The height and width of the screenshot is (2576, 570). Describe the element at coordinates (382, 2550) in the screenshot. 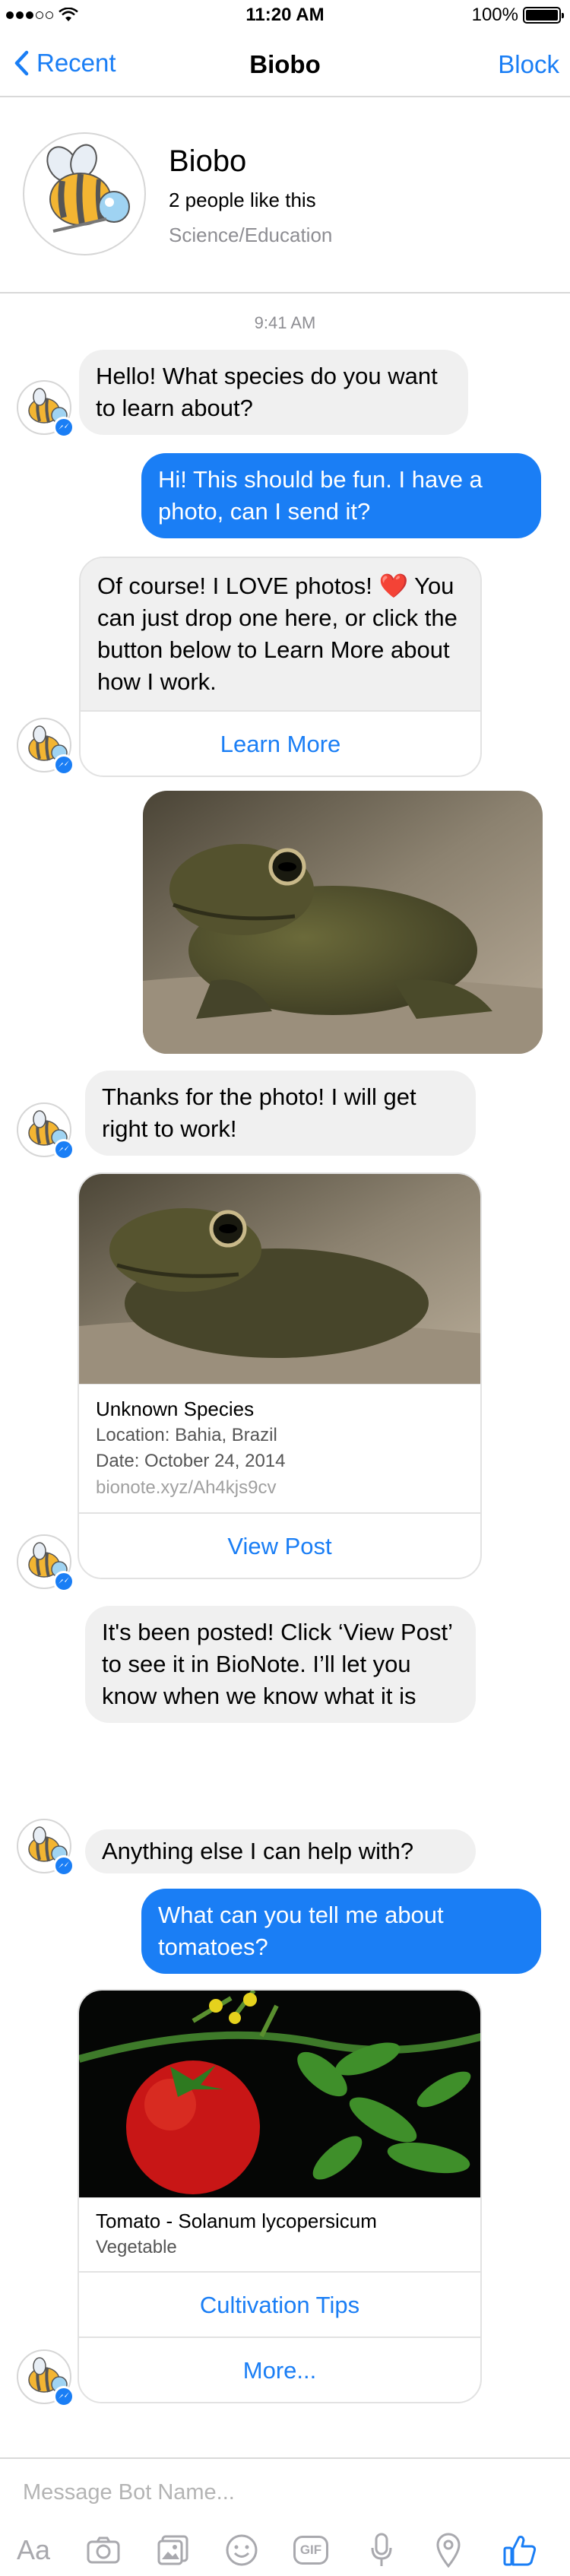

I see `microphone-icon` at that location.